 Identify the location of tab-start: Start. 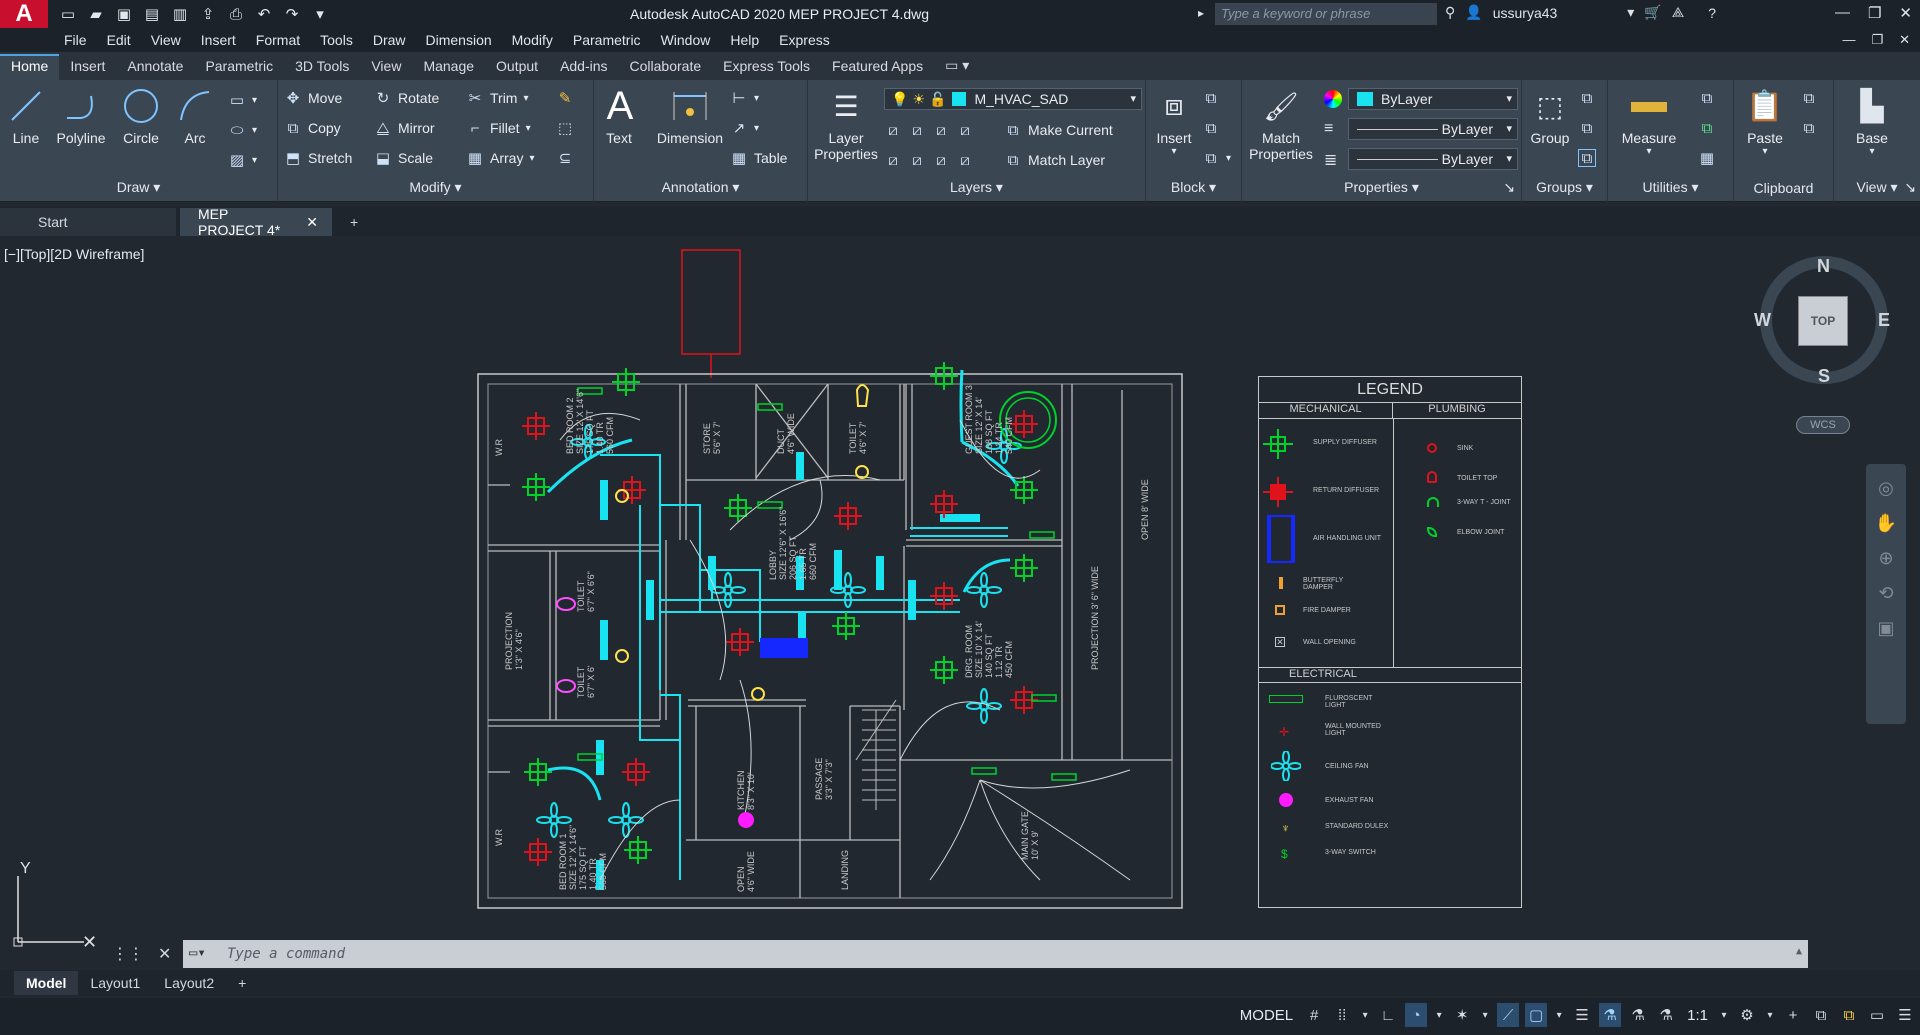
(88, 222).